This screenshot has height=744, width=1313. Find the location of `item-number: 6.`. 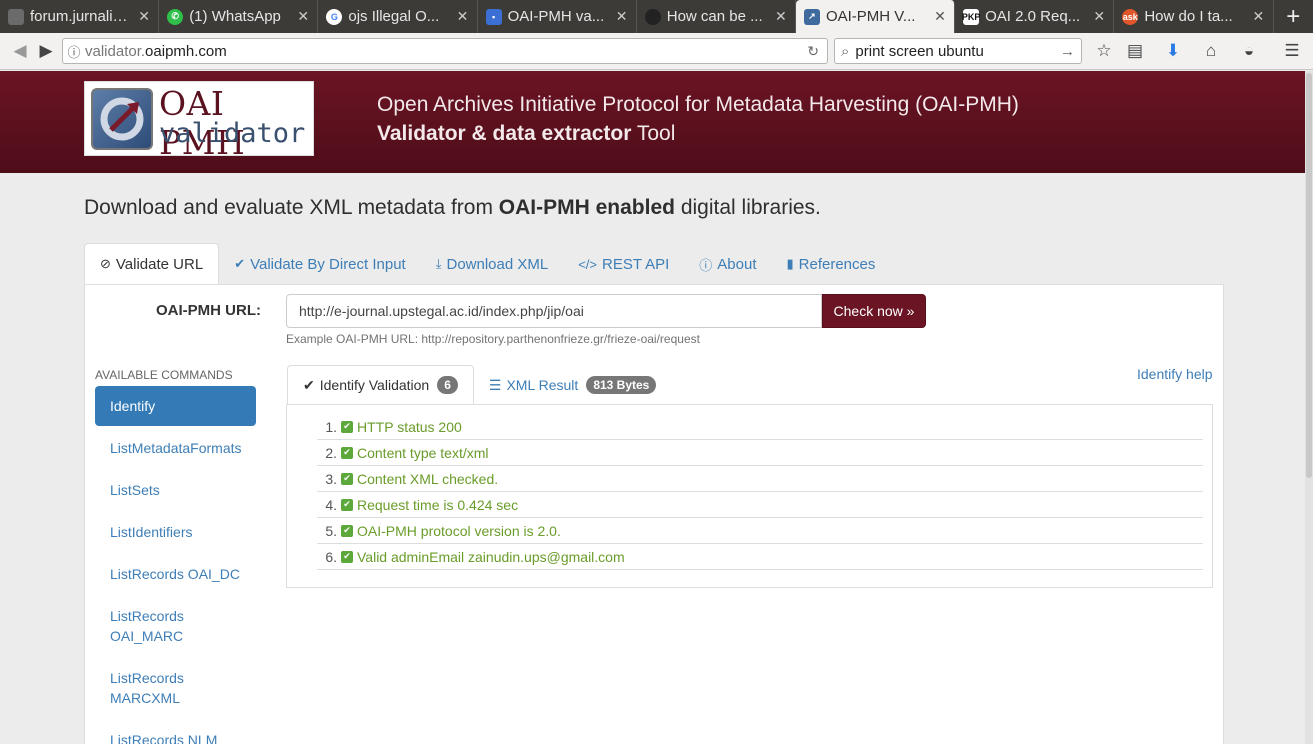

item-number: 6. is located at coordinates (331, 556).